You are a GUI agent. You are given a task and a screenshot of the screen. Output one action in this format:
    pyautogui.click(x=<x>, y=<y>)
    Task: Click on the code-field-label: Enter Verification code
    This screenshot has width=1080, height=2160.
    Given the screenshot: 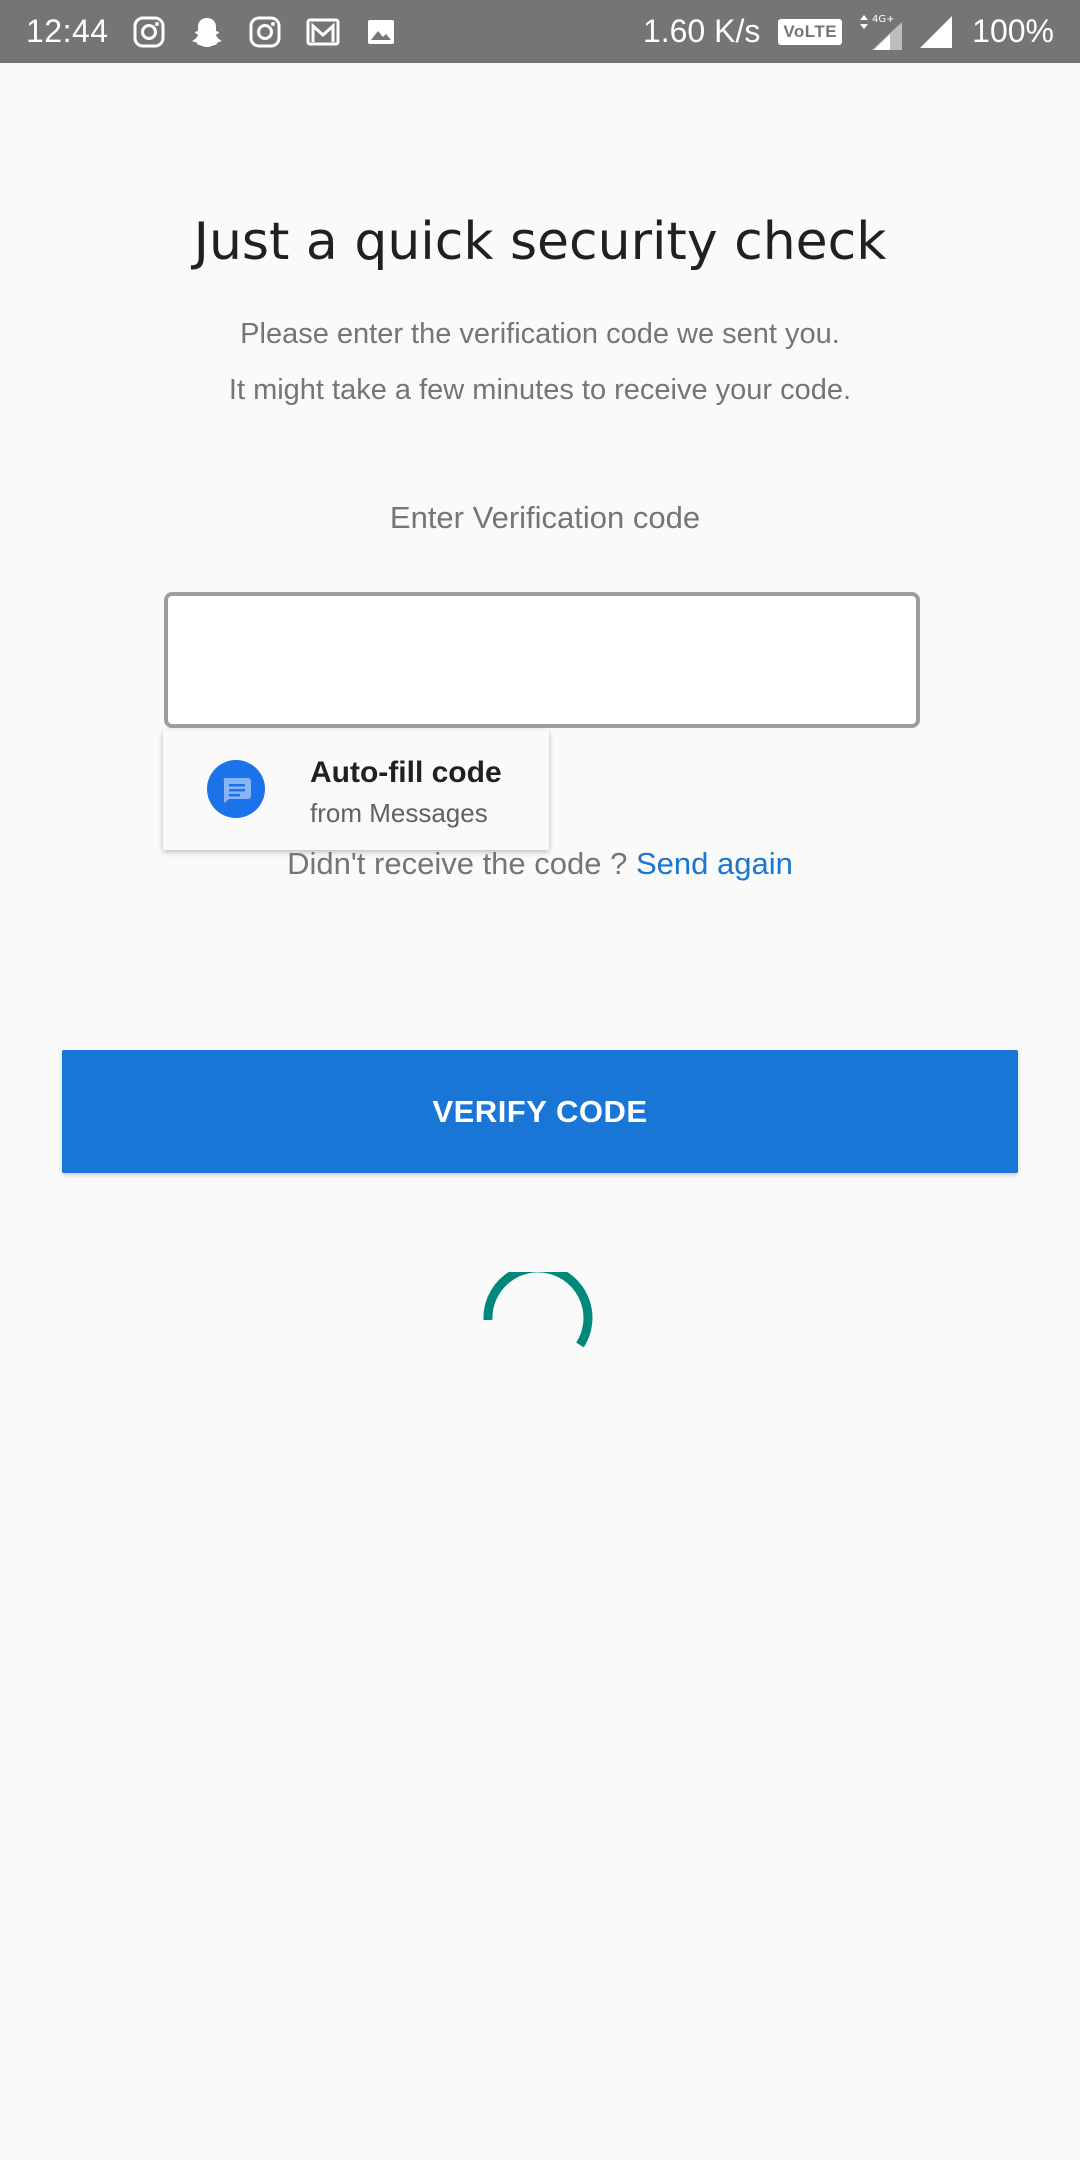 What is the action you would take?
    pyautogui.click(x=545, y=517)
    